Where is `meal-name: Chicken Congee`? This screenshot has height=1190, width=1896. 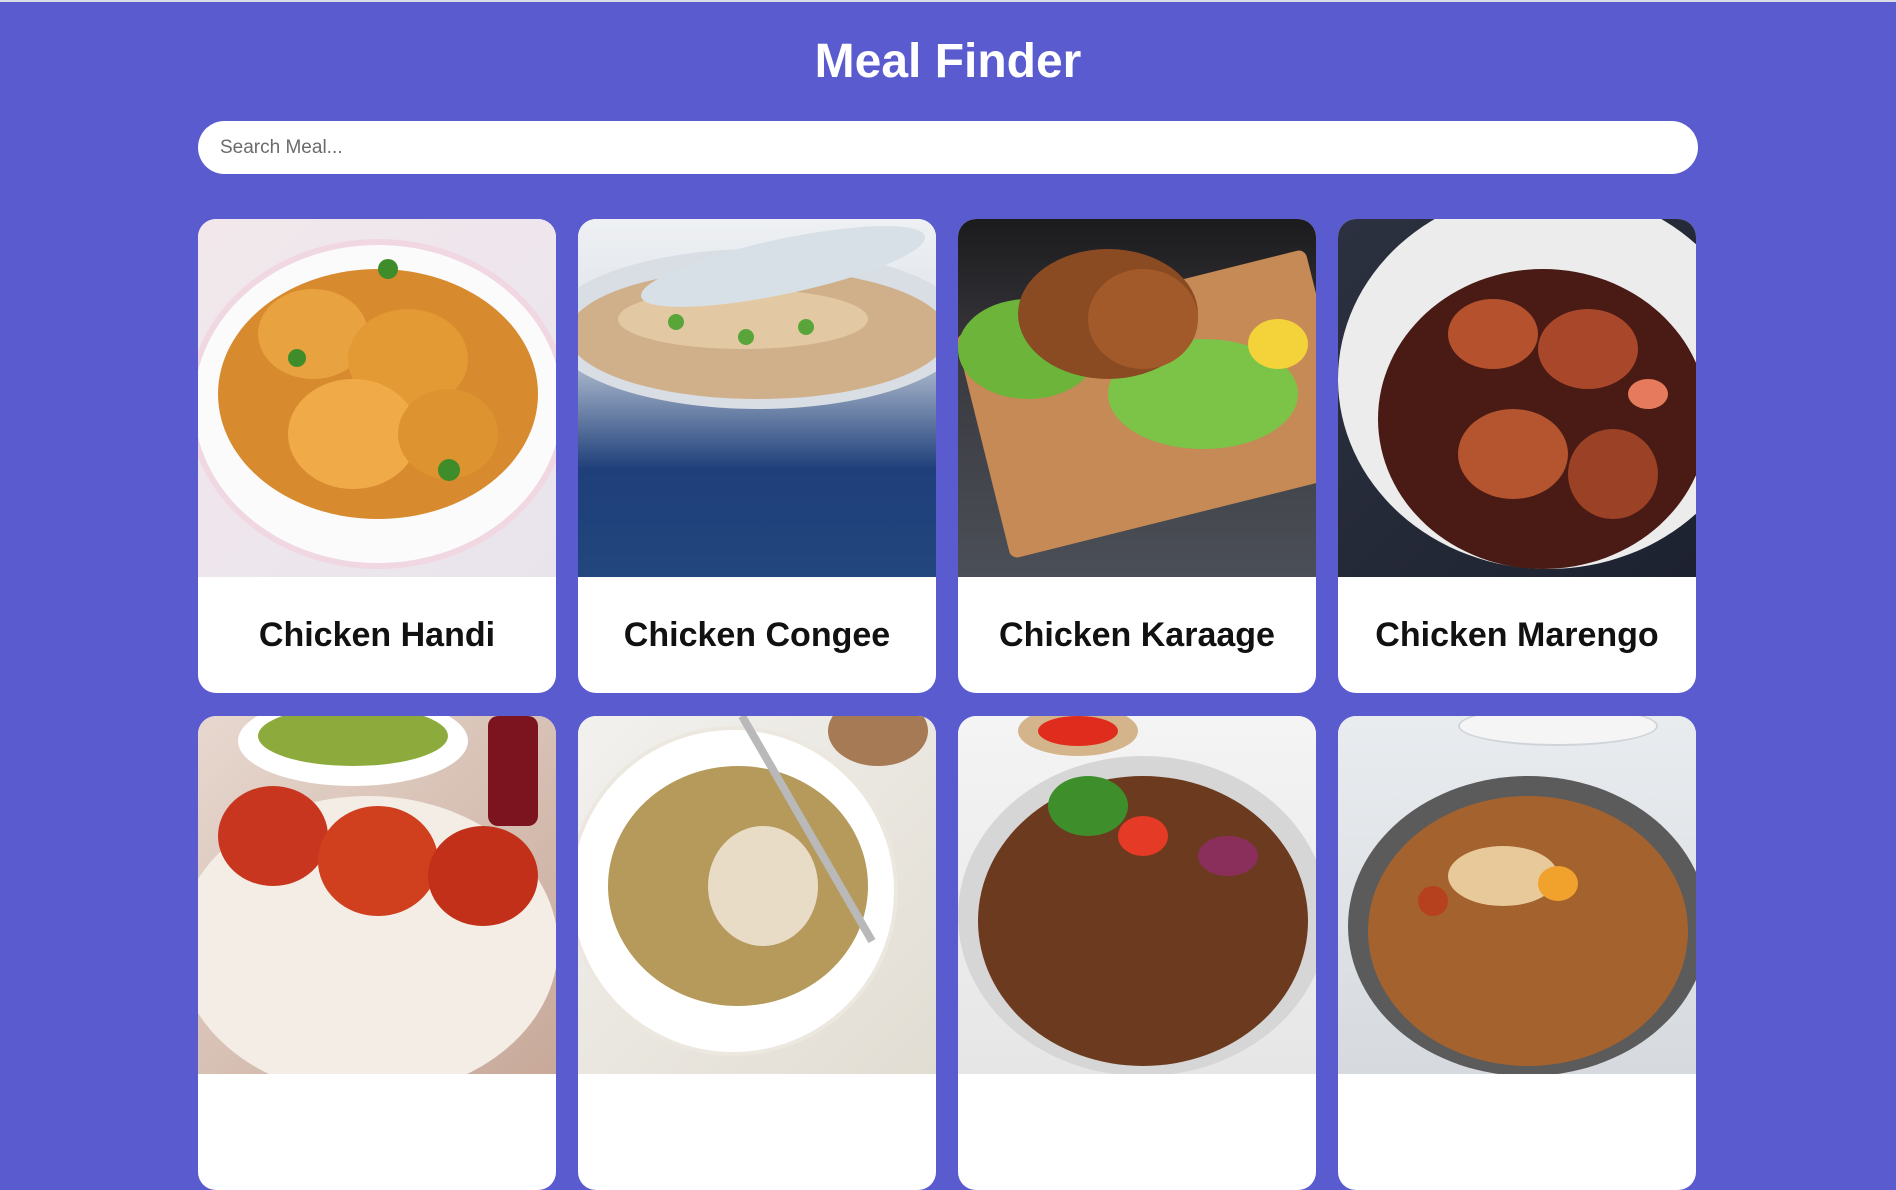
meal-name: Chicken Congee is located at coordinates (757, 634).